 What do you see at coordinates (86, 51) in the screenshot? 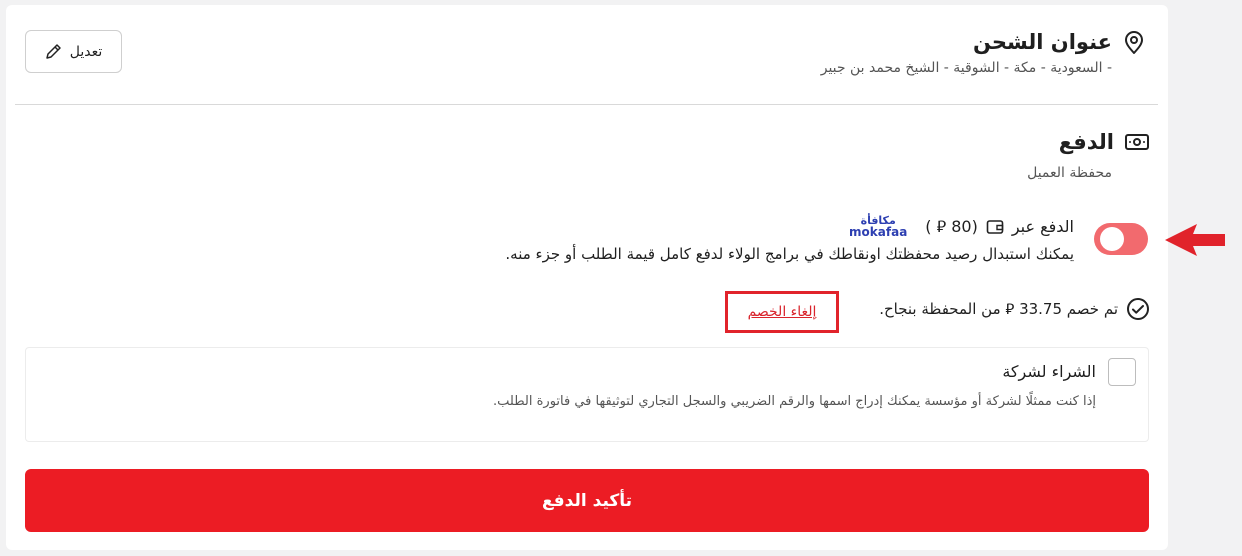
I see `edit-label: تعديل` at bounding box center [86, 51].